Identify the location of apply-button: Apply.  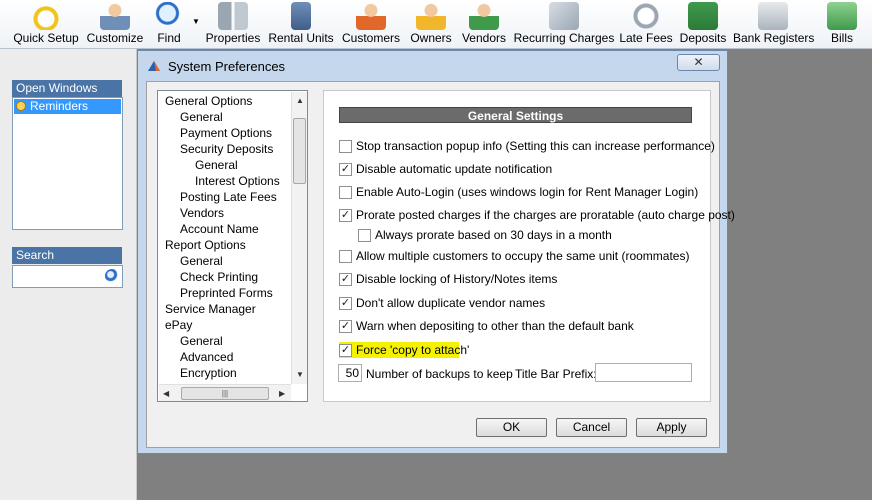
(671, 427).